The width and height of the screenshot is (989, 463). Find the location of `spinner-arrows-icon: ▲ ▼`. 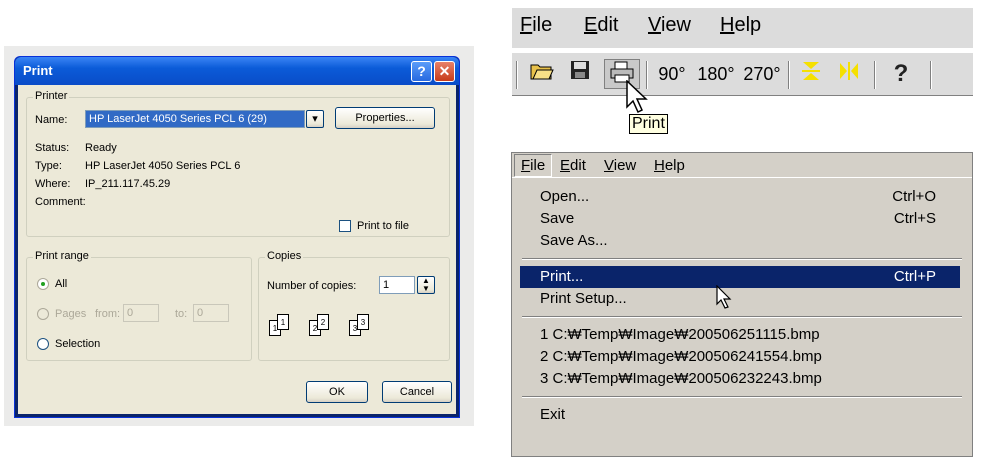

spinner-arrows-icon: ▲ ▼ is located at coordinates (426, 284).